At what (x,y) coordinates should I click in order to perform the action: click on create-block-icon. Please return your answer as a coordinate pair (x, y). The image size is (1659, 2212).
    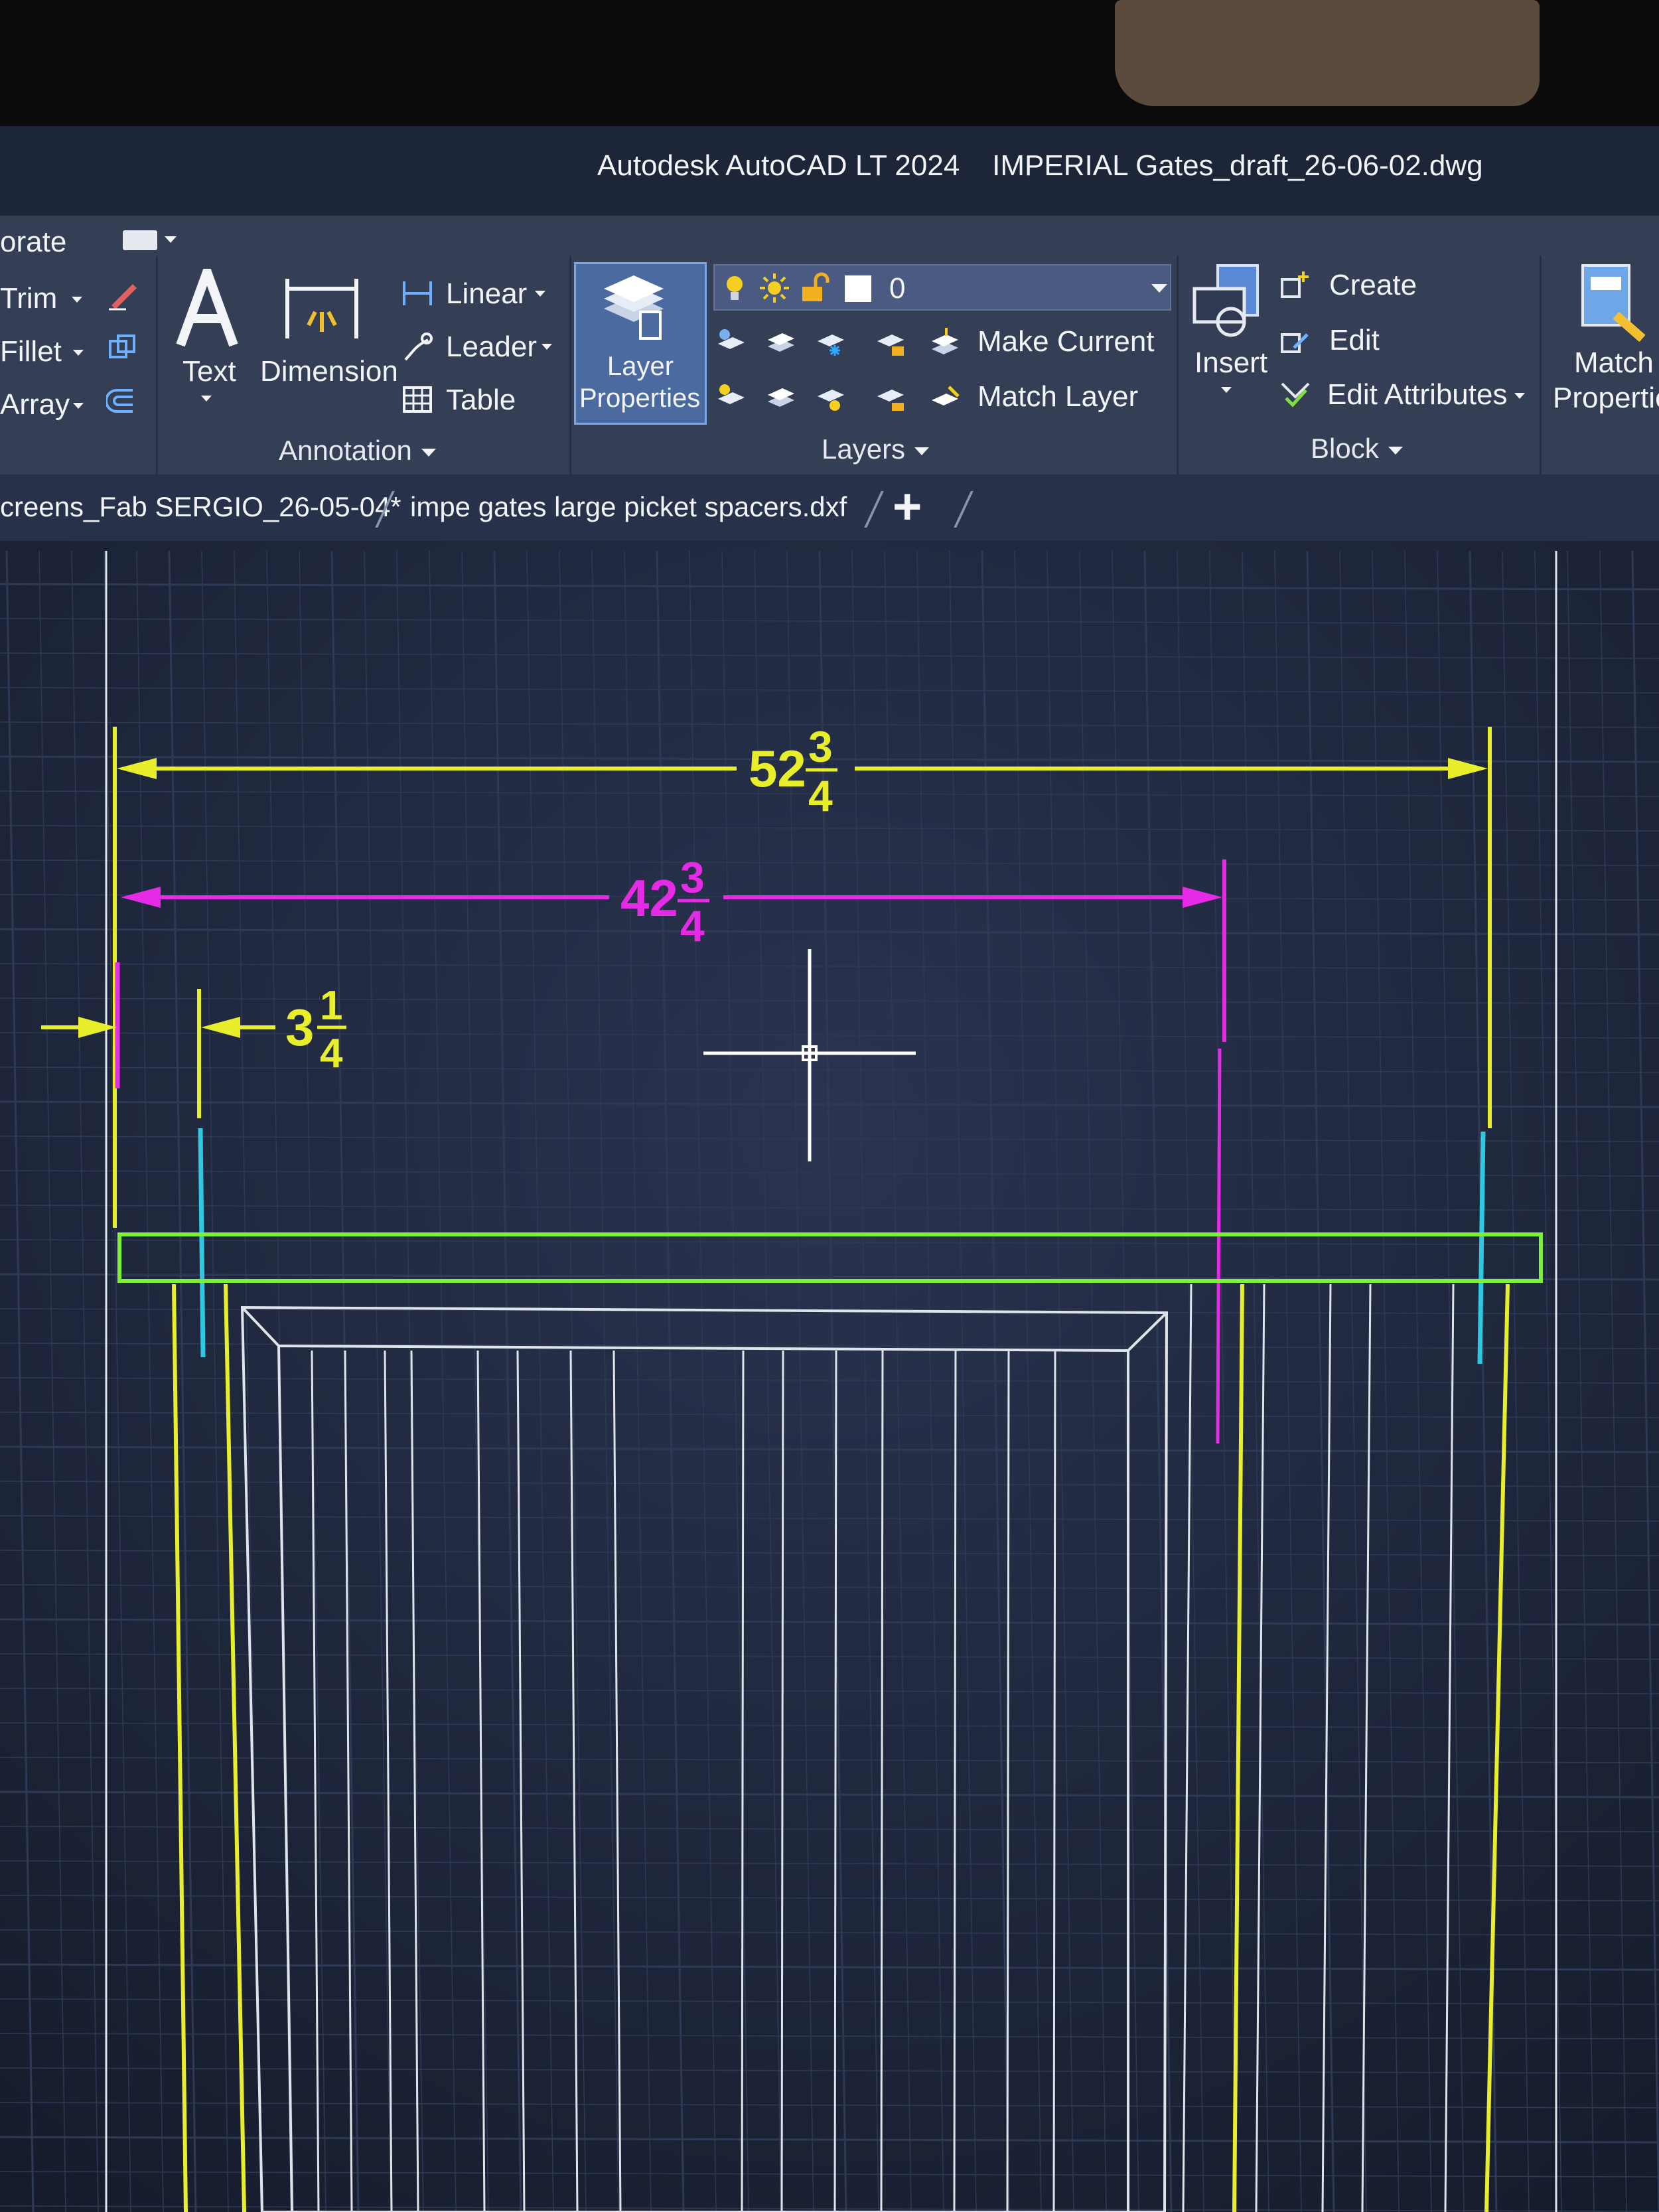
    Looking at the image, I should click on (1295, 284).